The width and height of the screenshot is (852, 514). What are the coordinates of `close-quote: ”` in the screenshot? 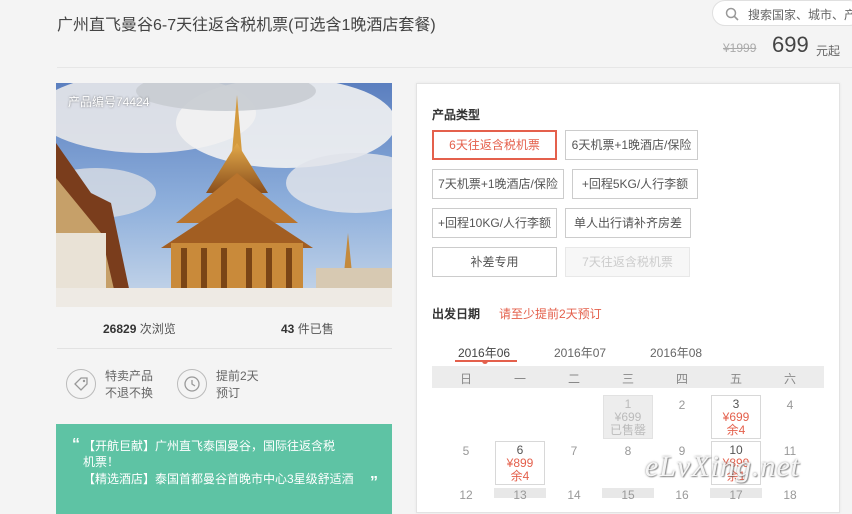 It's located at (374, 482).